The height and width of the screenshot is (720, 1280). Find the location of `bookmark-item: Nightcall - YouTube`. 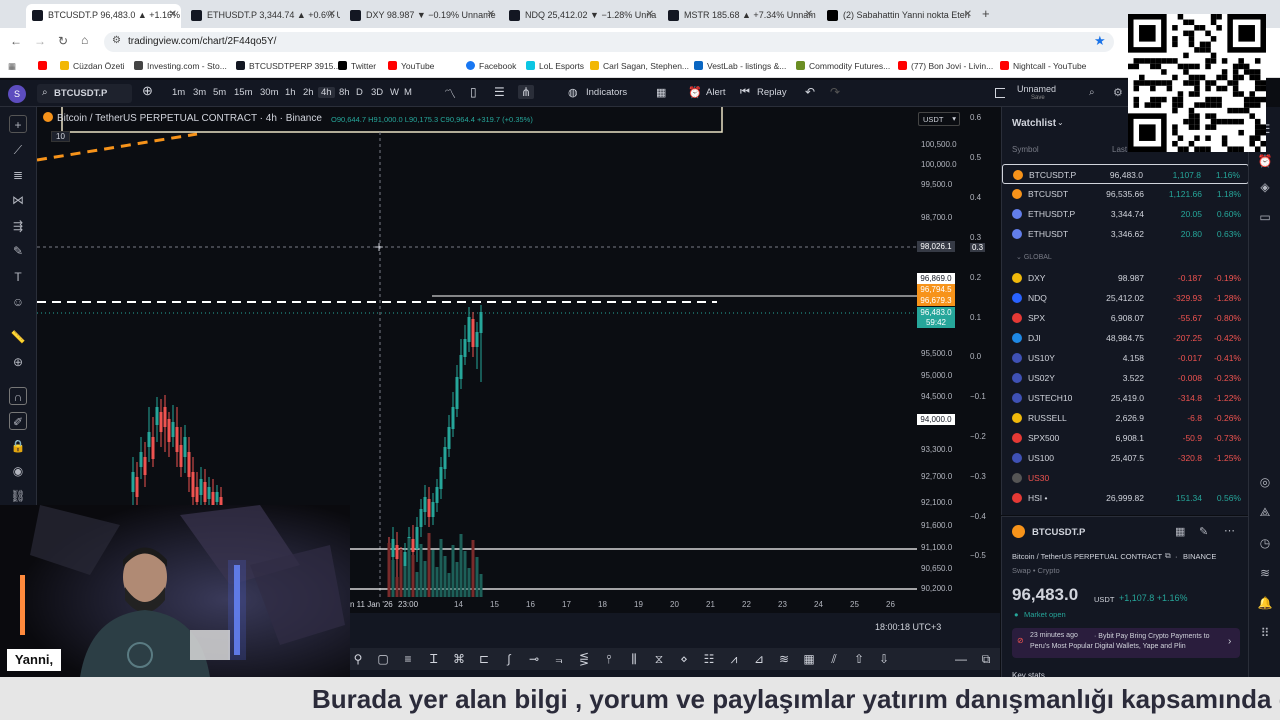

bookmark-item: Nightcall - YouTube is located at coordinates (1043, 66).